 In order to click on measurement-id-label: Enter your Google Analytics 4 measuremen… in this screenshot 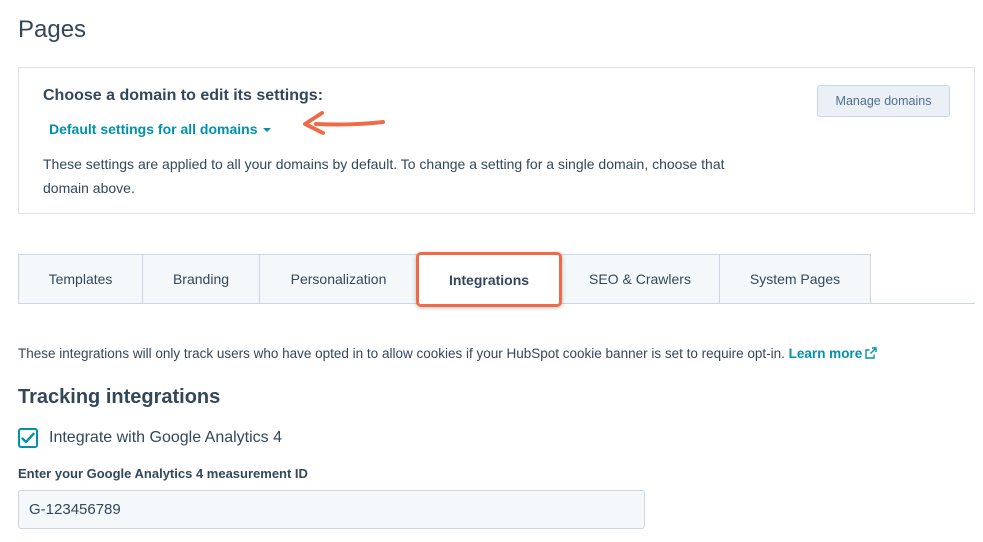, I will do `click(163, 473)`.